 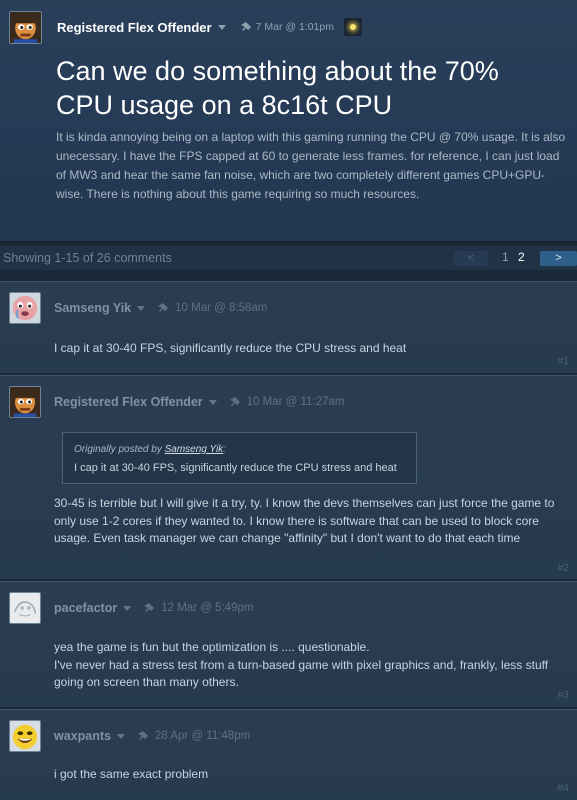 I want to click on op-author-name: Registered Flex Offender, so click(x=134, y=27).